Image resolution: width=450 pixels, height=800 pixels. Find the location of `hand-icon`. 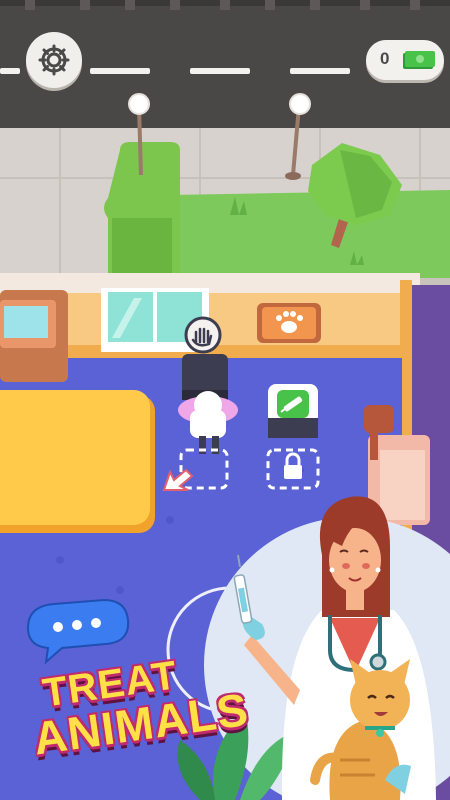

hand-icon is located at coordinates (203, 335).